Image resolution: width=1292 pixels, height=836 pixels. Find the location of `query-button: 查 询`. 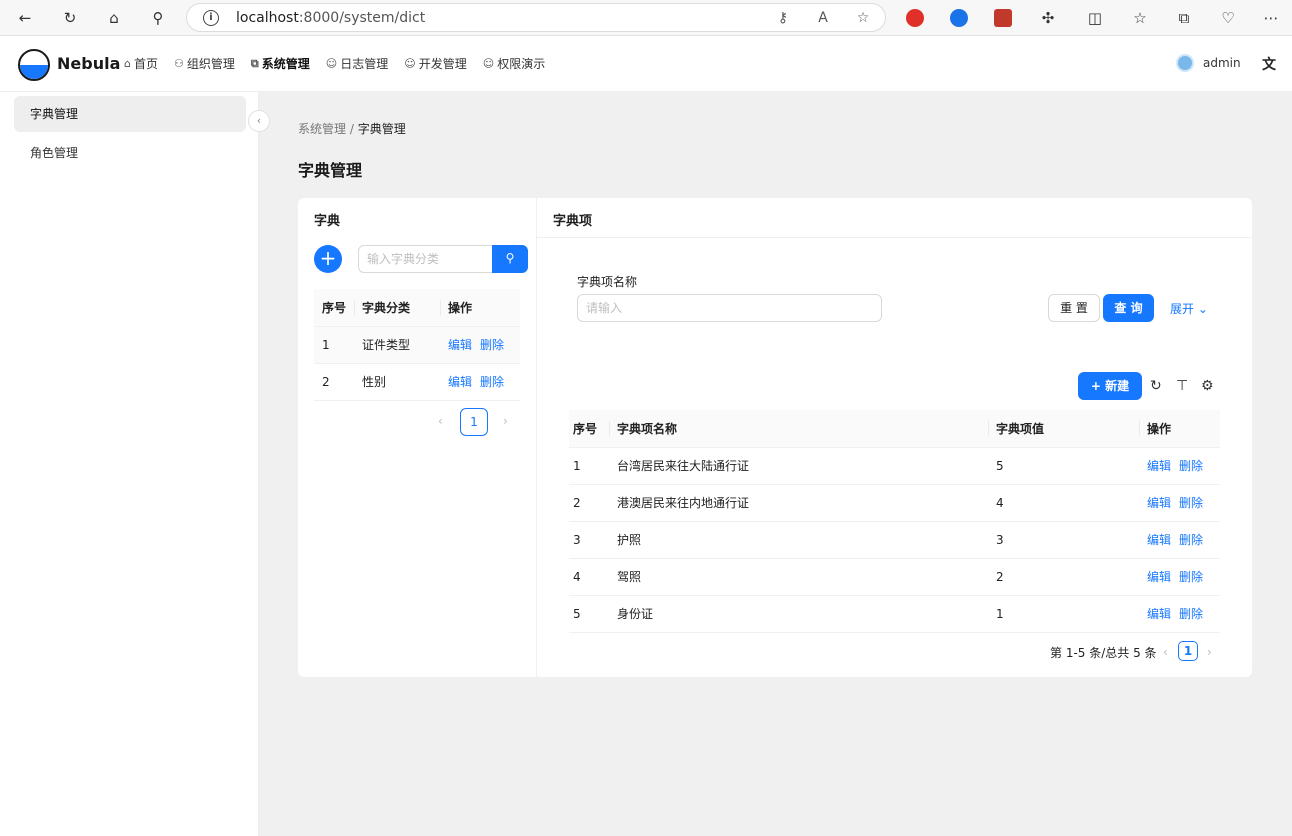

query-button: 查 询 is located at coordinates (1128, 308).